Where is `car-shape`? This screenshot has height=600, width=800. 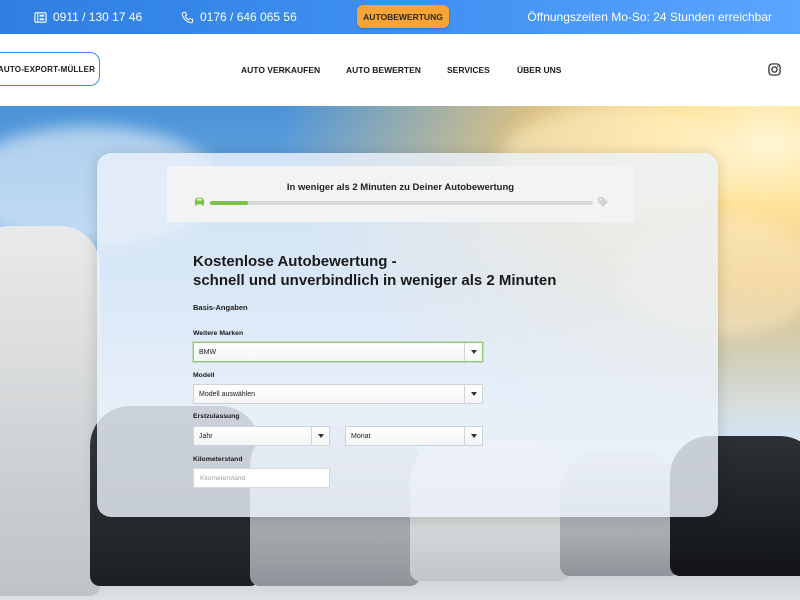 car-shape is located at coordinates (50, 411).